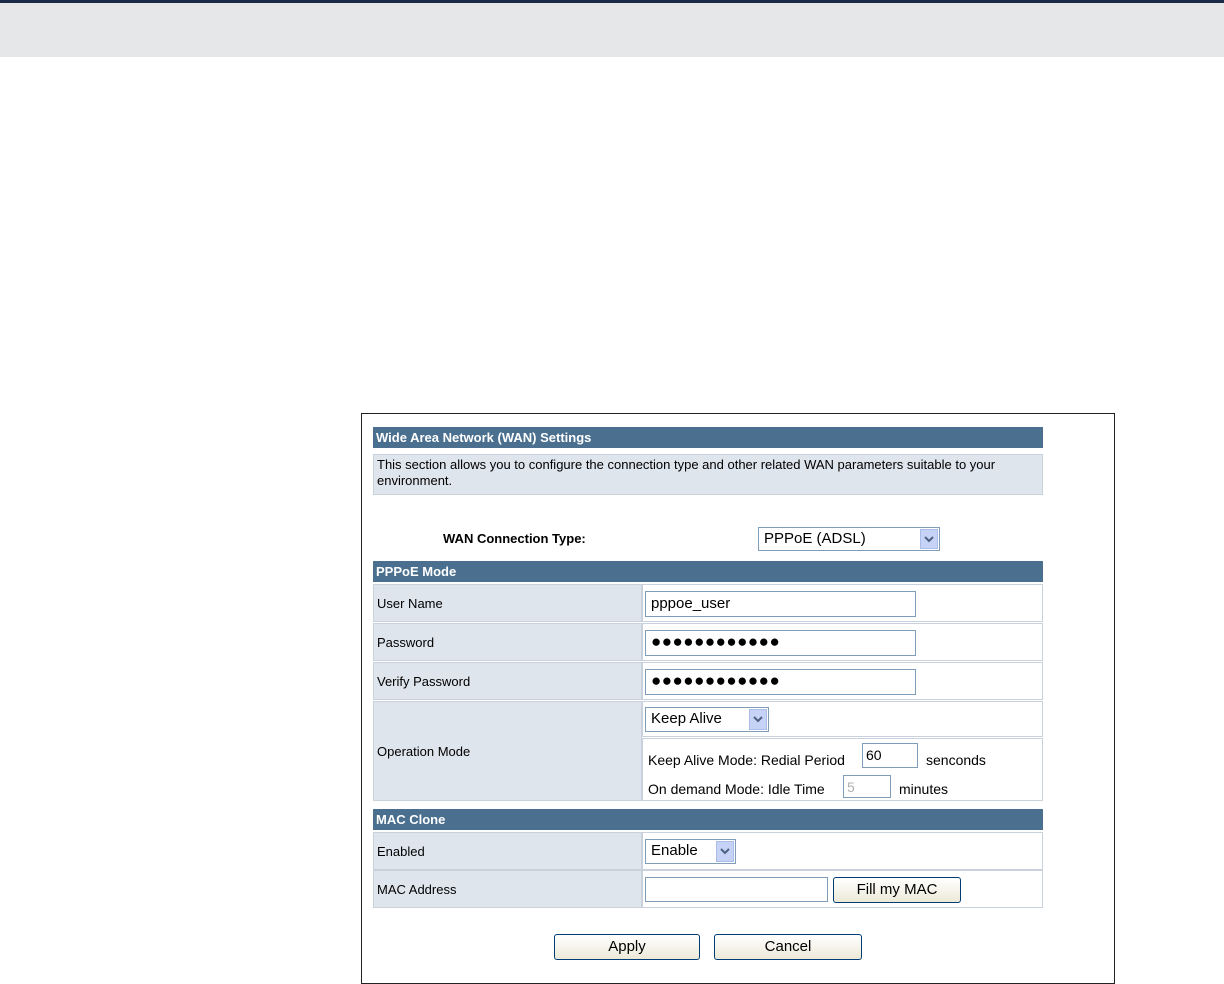 Image resolution: width=1224 pixels, height=984 pixels. I want to click on operation-mode-label: Operation Mode, so click(424, 751).